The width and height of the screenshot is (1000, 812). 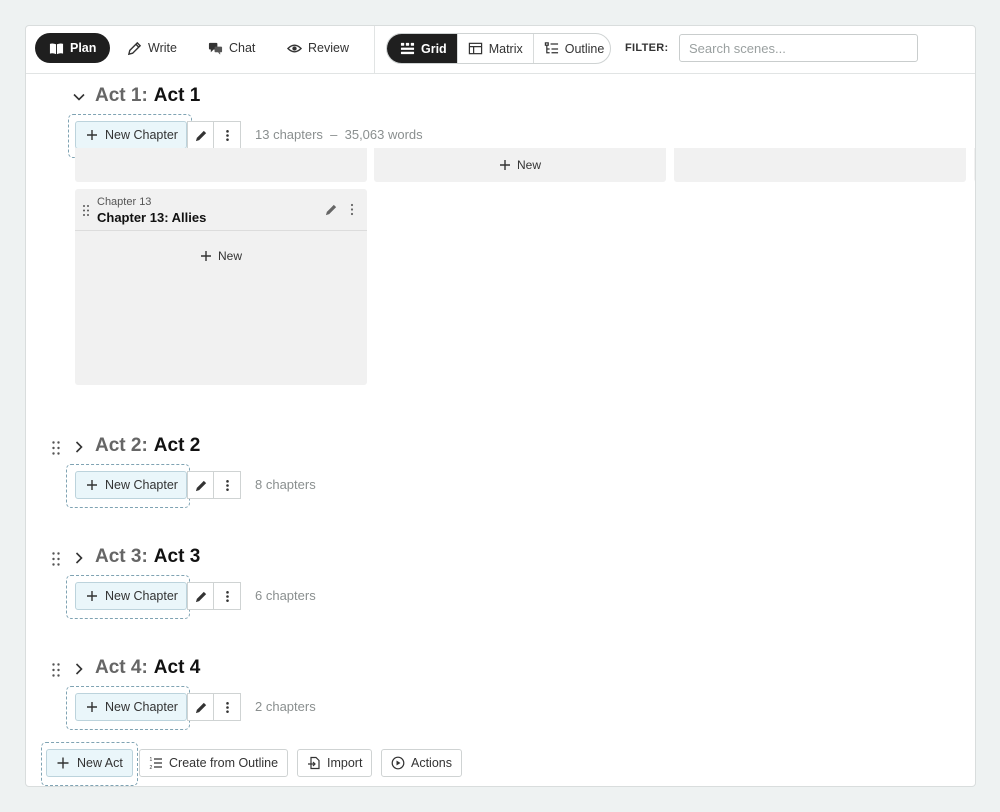 What do you see at coordinates (215, 48) in the screenshot?
I see `chat-icon` at bounding box center [215, 48].